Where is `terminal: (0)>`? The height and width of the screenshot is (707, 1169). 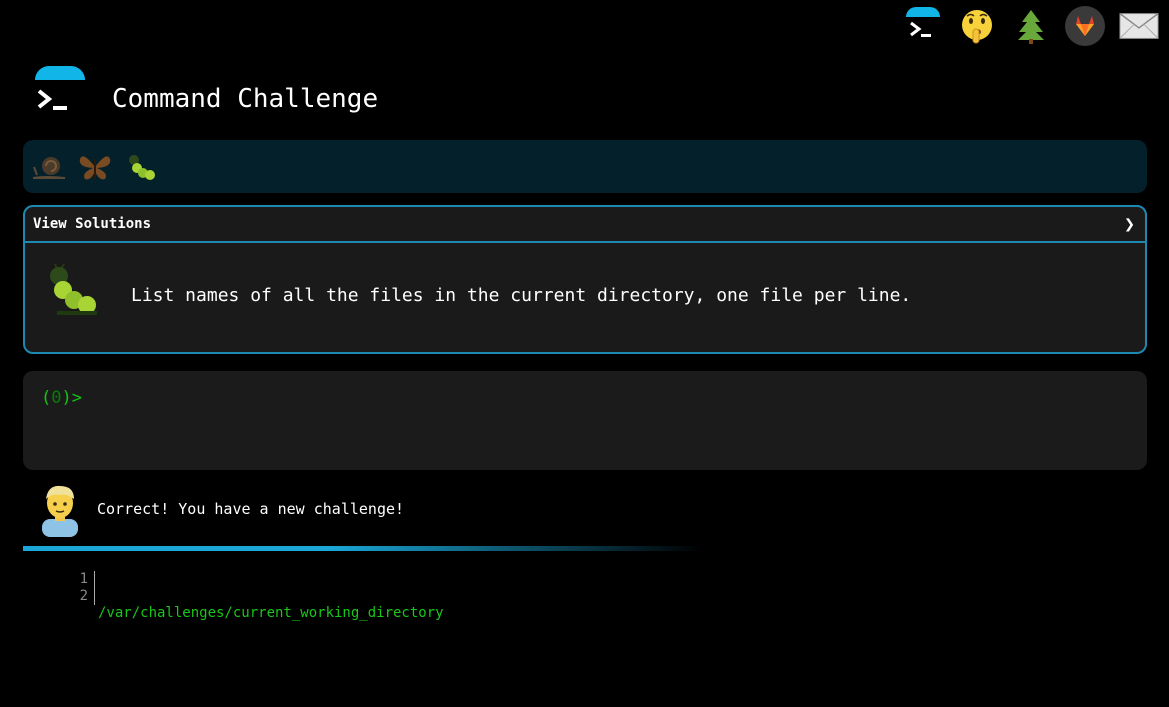 terminal: (0)> is located at coordinates (585, 420).